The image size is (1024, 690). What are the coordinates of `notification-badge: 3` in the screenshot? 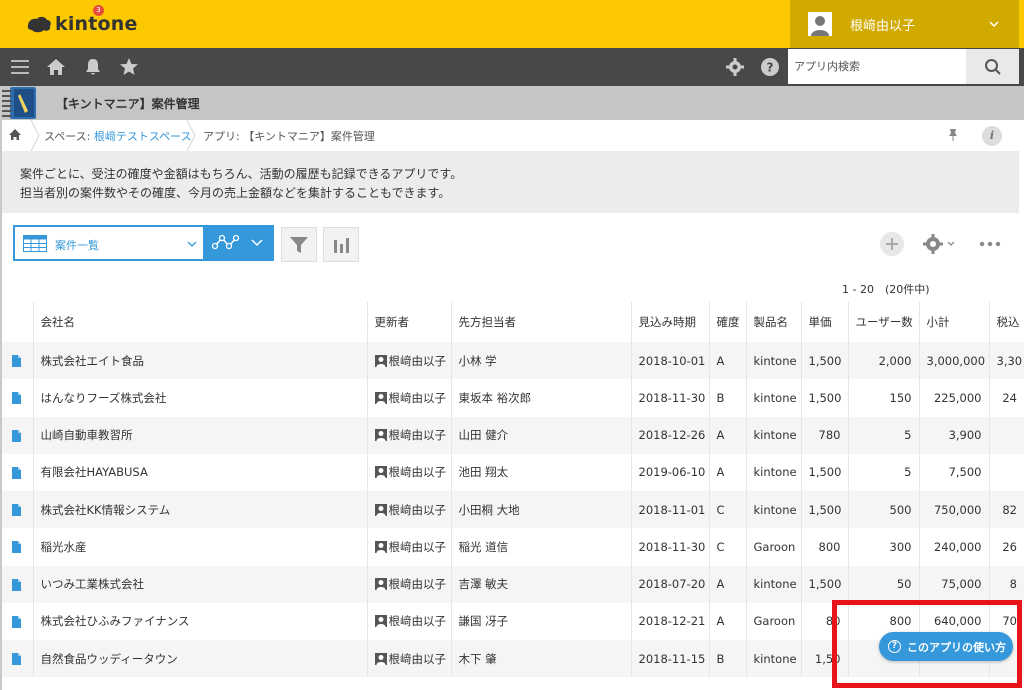 It's located at (98, 10).